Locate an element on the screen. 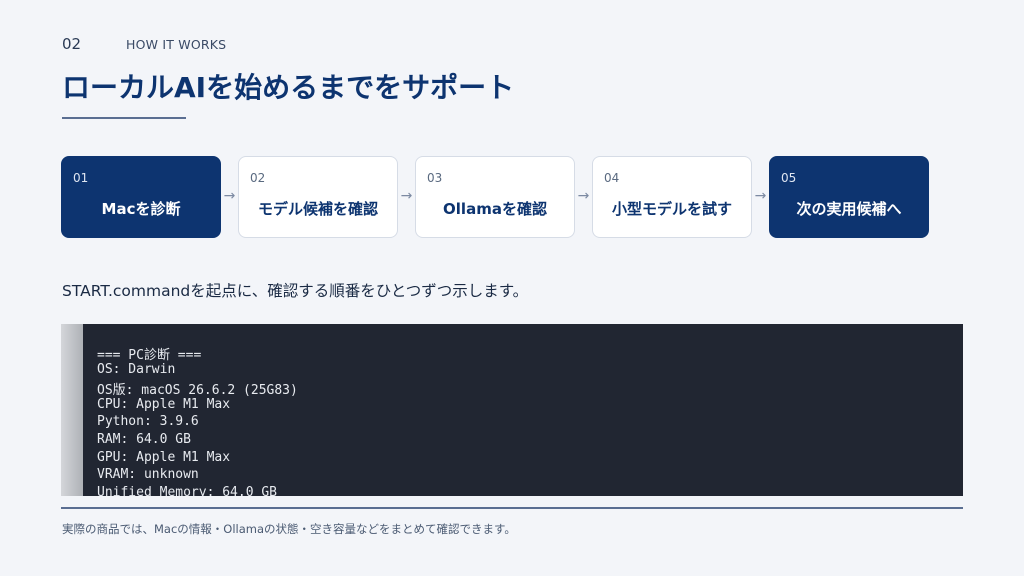  section-label: HOW IT WORKS is located at coordinates (176, 44).